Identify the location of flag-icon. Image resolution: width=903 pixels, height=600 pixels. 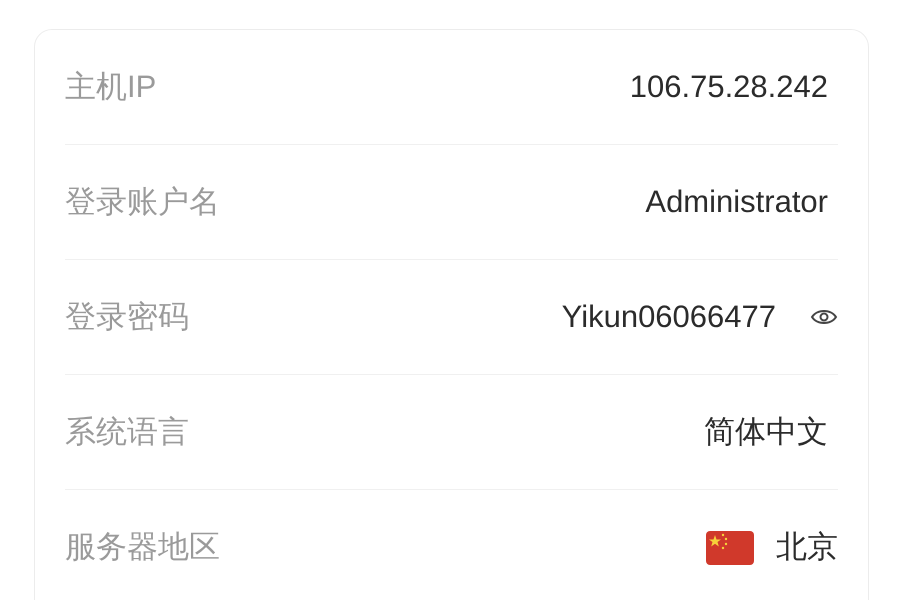
(730, 547).